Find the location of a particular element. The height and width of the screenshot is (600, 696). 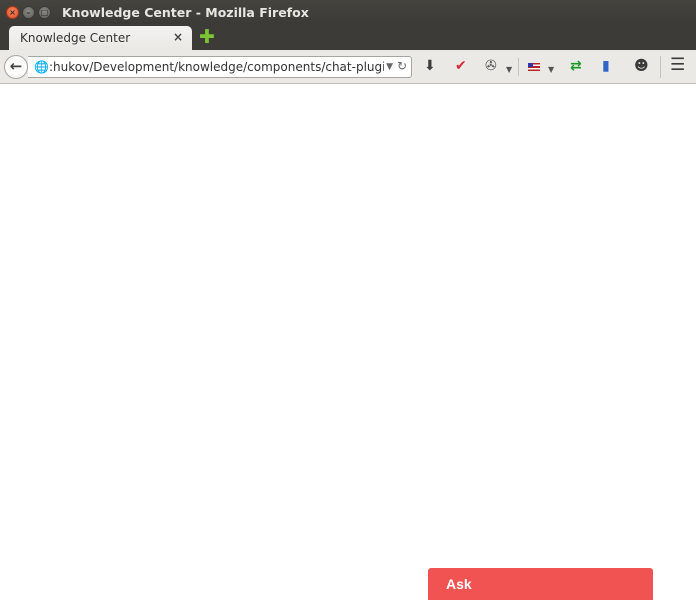

tab-close-icon: × is located at coordinates (178, 37).